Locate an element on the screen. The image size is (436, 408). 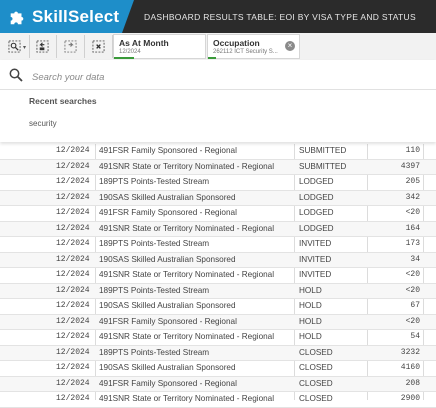
cell-count: 208 is located at coordinates (412, 383).